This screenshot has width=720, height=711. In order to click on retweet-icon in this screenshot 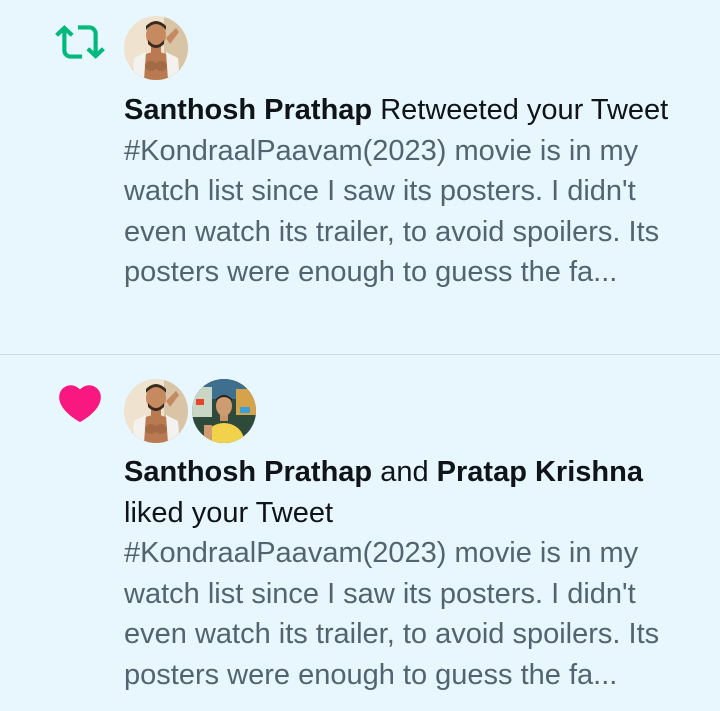, I will do `click(80, 42)`.